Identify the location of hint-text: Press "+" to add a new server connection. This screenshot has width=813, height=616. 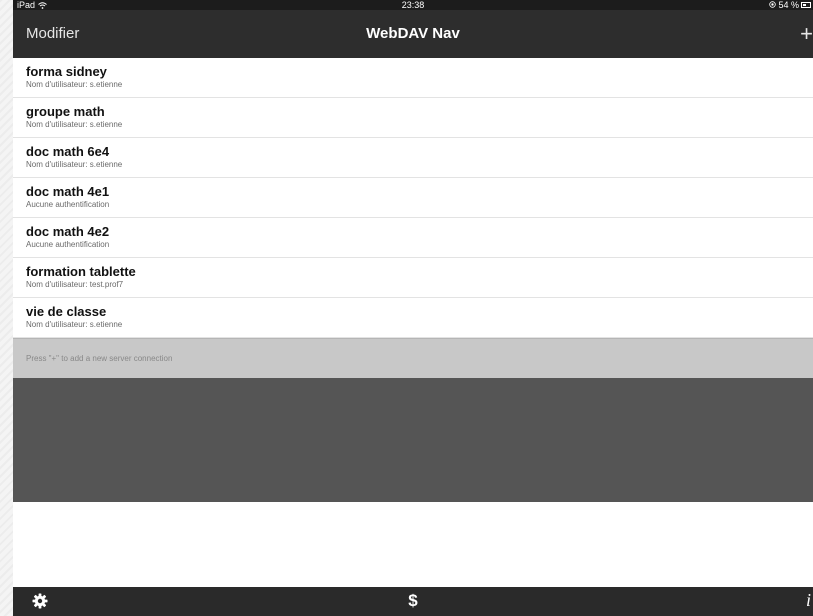
(413, 358).